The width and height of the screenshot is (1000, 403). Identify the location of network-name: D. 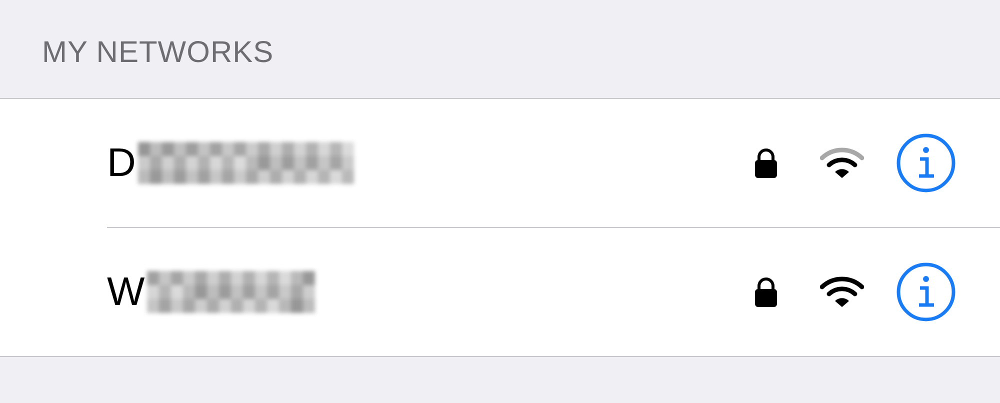
(121, 163).